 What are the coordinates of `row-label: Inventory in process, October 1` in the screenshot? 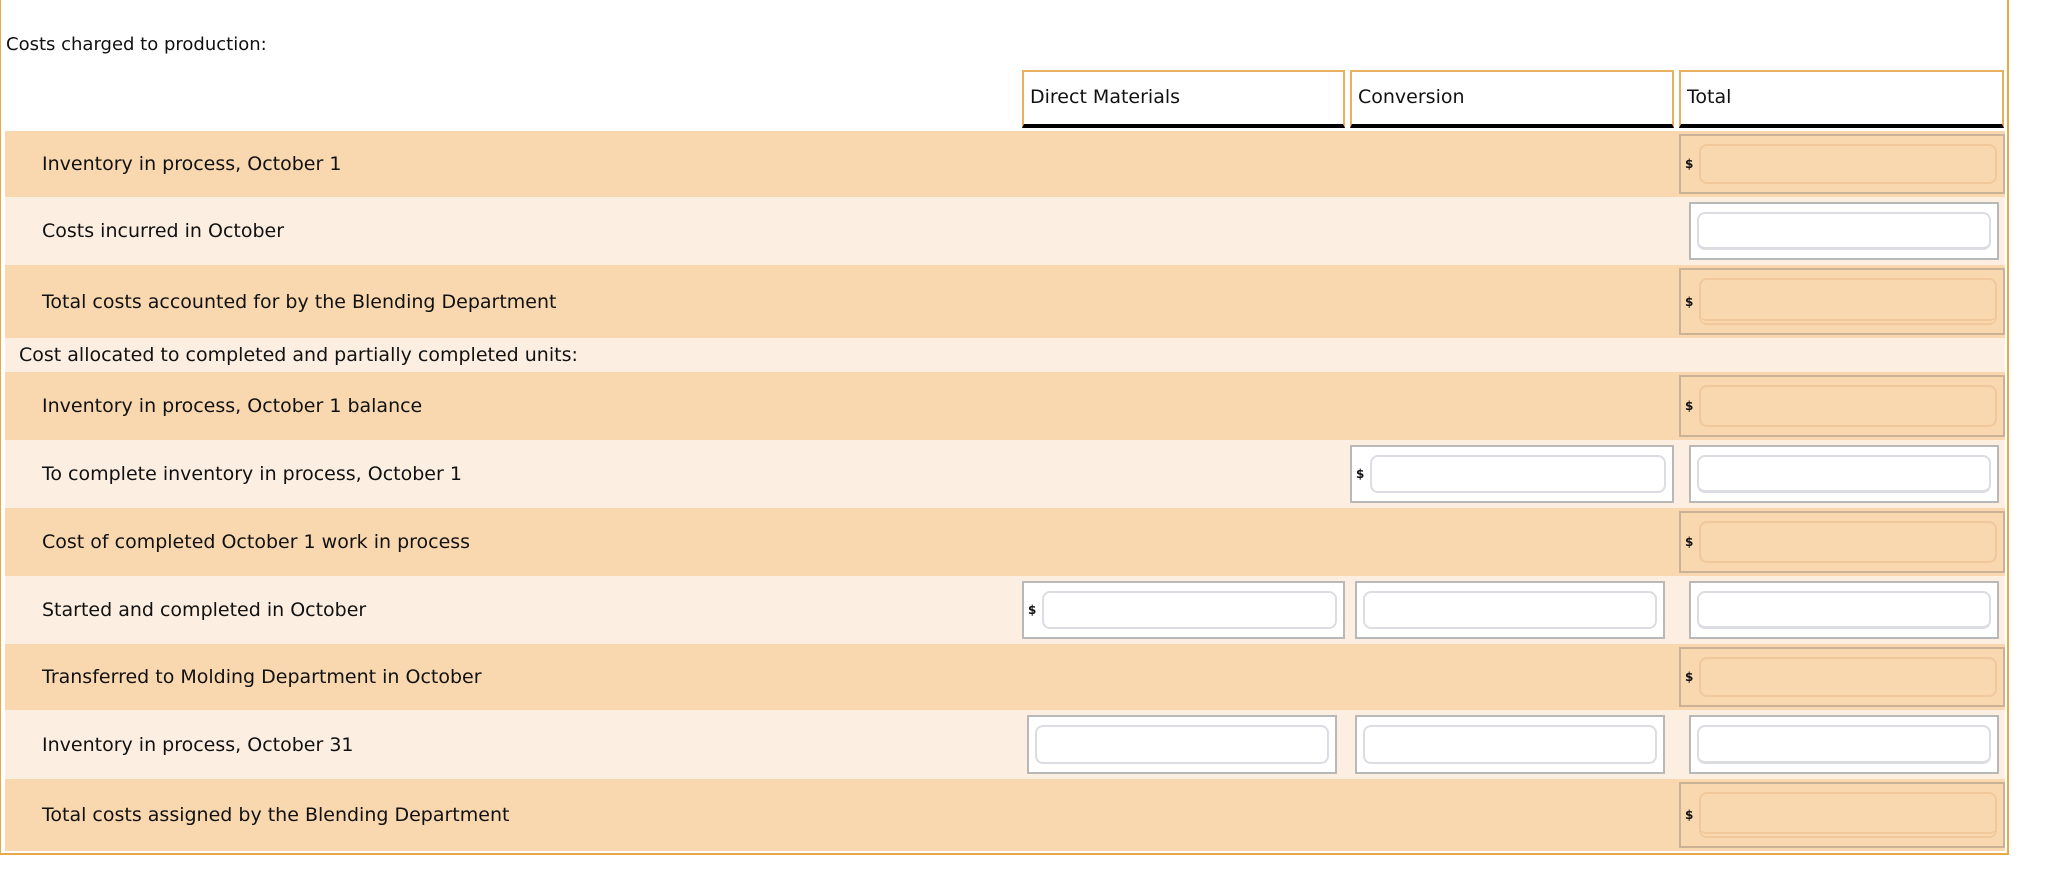 It's located at (192, 164).